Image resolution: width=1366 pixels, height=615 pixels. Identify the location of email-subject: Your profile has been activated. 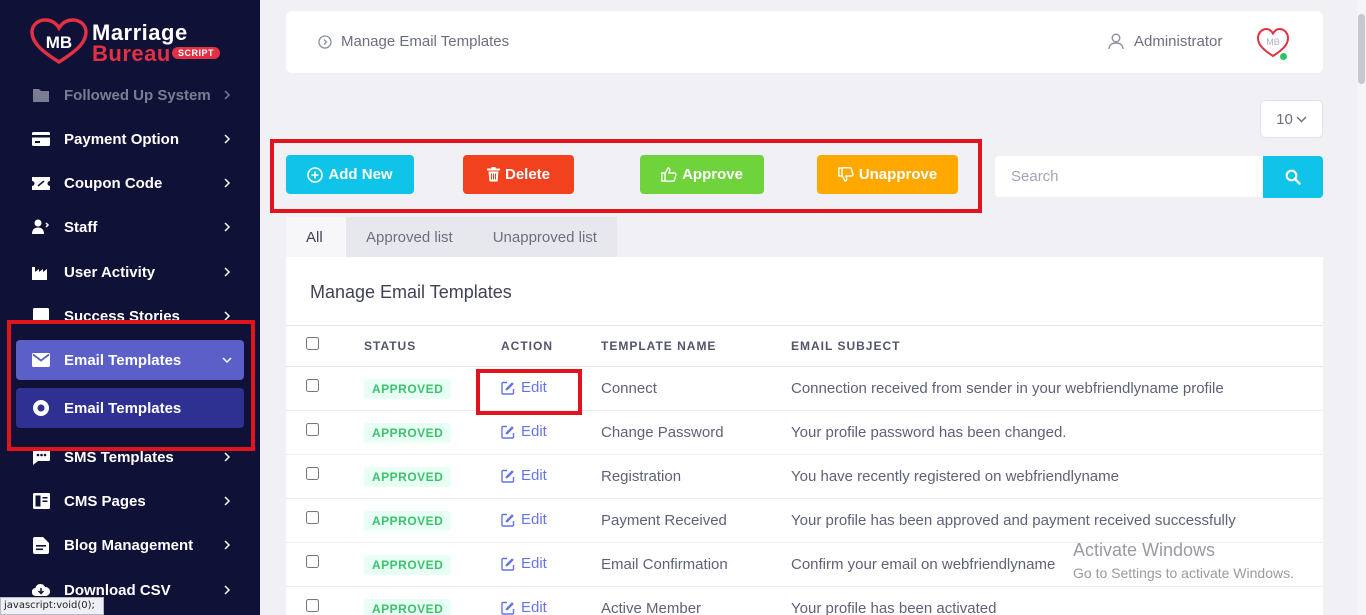
(894, 607).